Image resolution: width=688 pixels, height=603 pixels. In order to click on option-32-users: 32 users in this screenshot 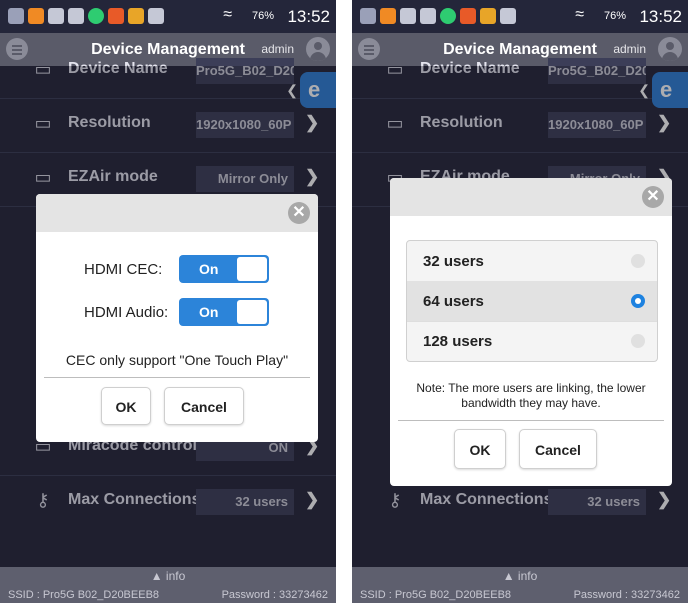, I will do `click(532, 261)`.